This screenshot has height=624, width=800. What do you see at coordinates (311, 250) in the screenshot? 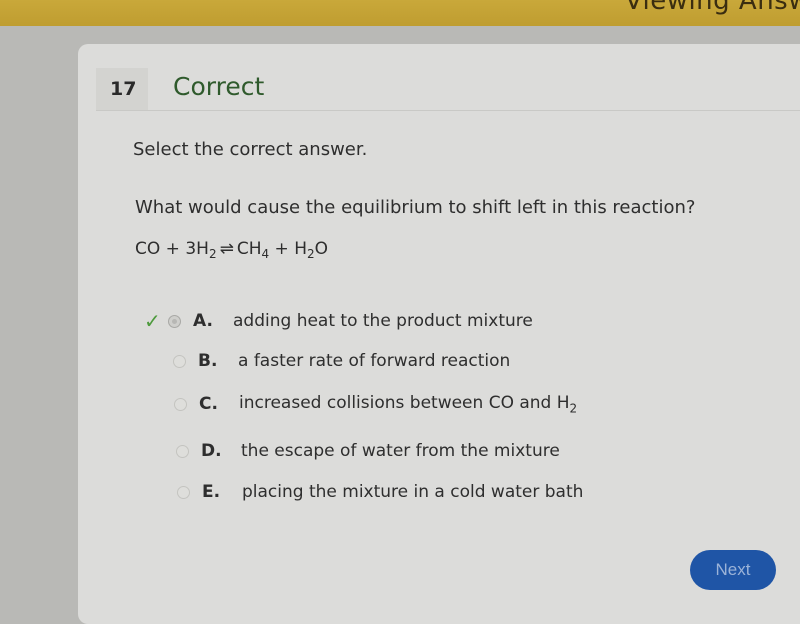
I see `product-h2o: H2O` at bounding box center [311, 250].